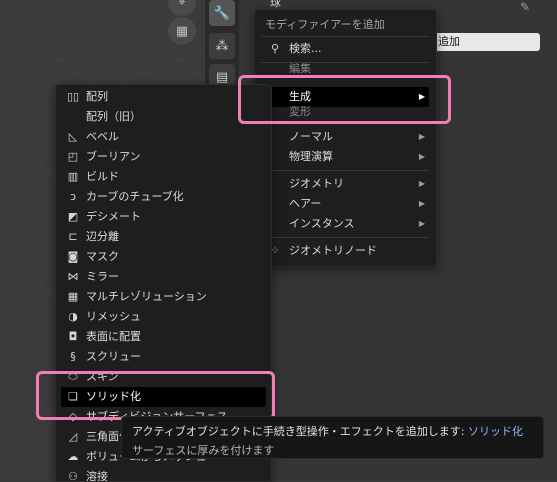  What do you see at coordinates (73, 376) in the screenshot?
I see `skin-icon: ⬭` at bounding box center [73, 376].